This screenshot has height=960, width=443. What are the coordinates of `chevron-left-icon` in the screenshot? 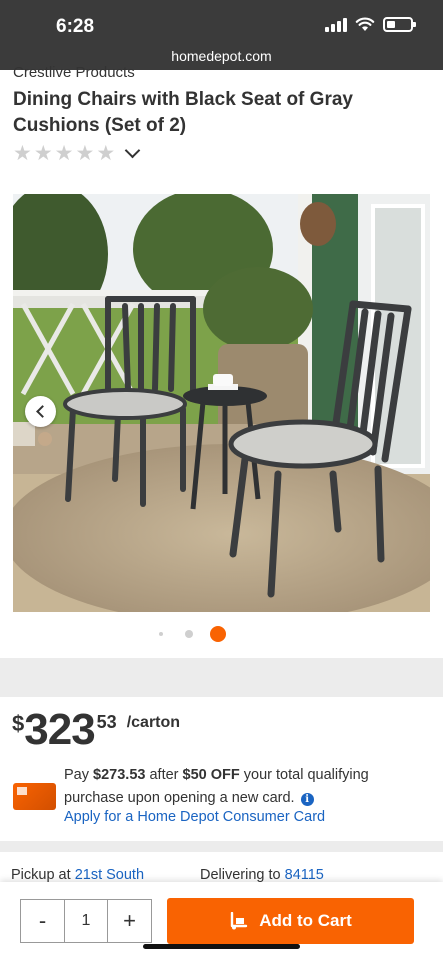 It's located at (42, 411).